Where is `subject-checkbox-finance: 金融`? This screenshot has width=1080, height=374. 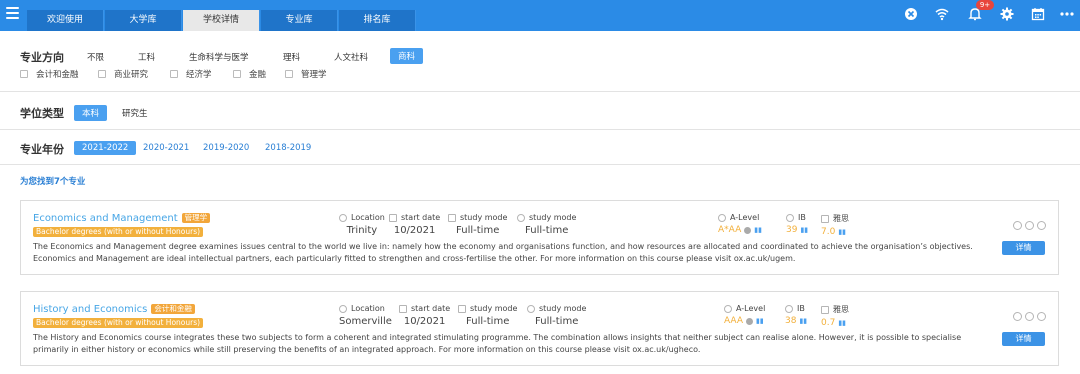
subject-checkbox-finance: 金融 is located at coordinates (249, 74).